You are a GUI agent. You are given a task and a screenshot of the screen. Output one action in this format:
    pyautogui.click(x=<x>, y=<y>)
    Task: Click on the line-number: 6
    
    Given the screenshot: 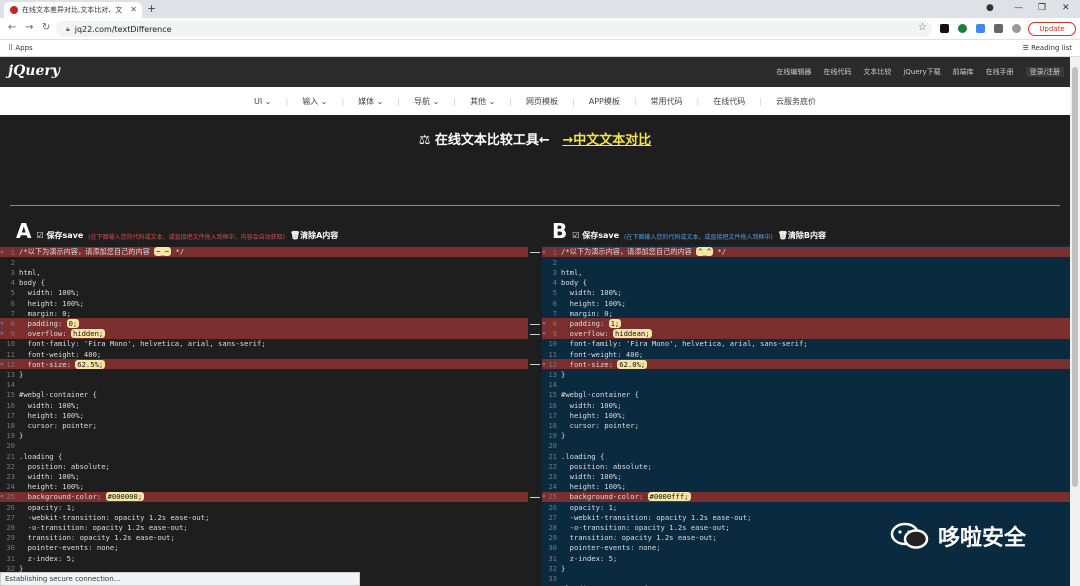 What is the action you would take?
    pyautogui.click(x=12, y=303)
    